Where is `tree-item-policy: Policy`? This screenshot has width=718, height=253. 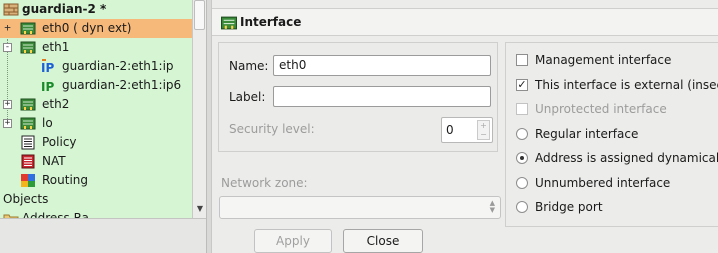 tree-item-policy: Policy is located at coordinates (96, 142).